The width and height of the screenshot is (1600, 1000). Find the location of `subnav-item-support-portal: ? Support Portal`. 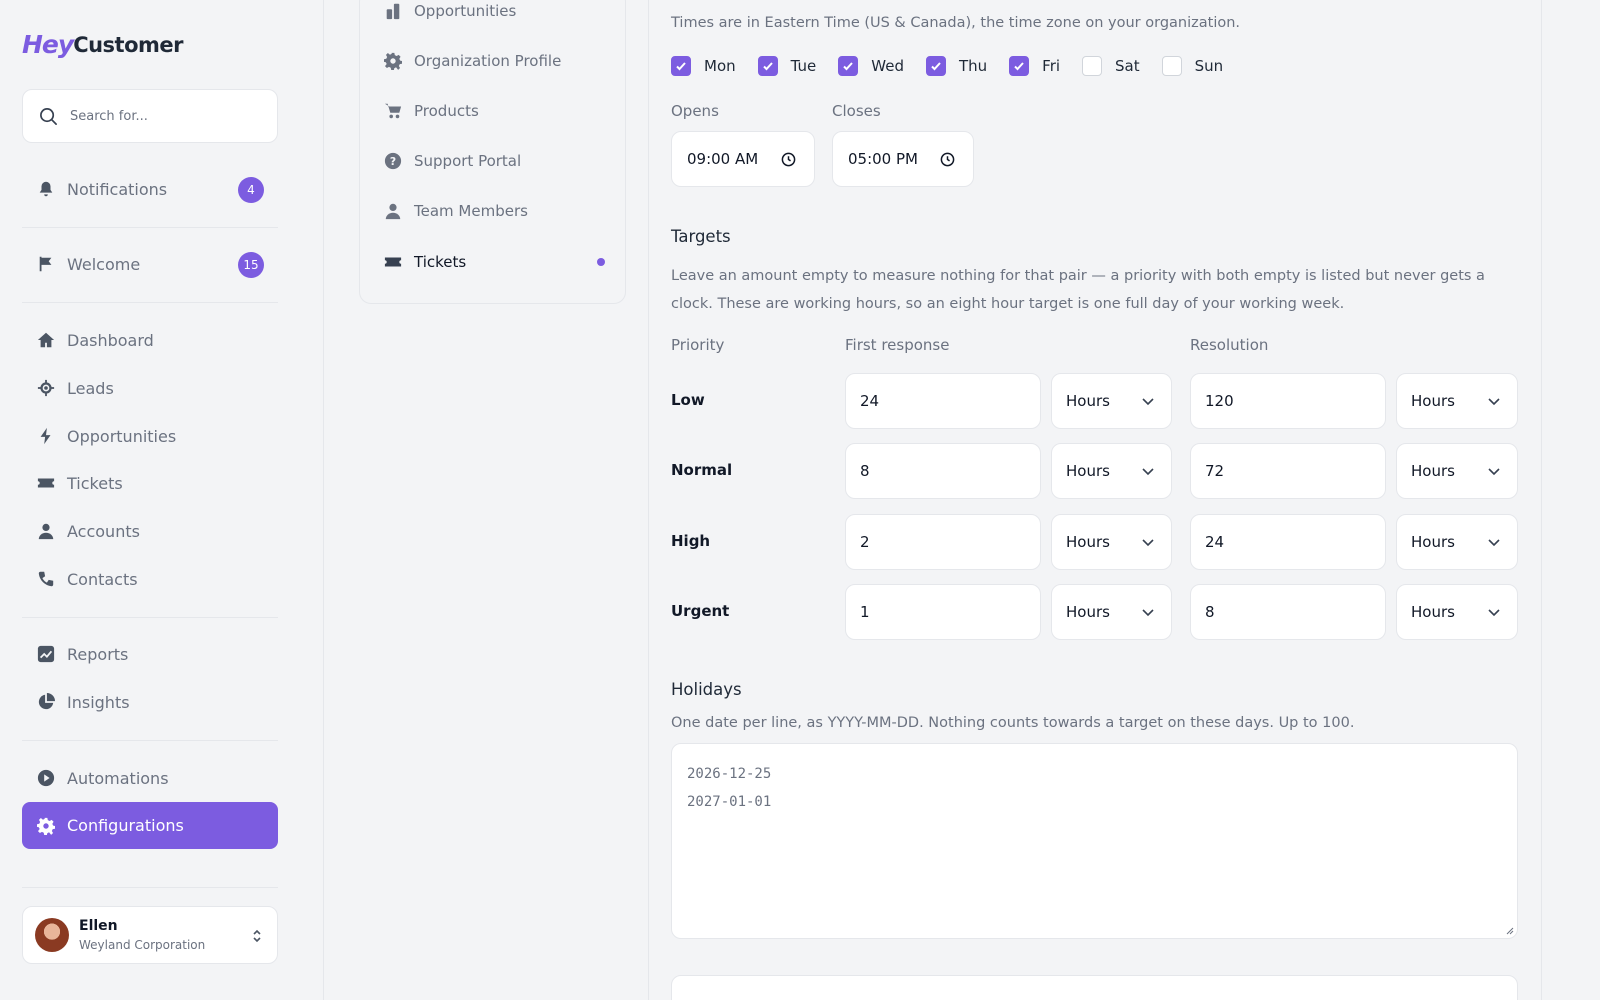

subnav-item-support-portal: ? Support Portal is located at coordinates (494, 161).